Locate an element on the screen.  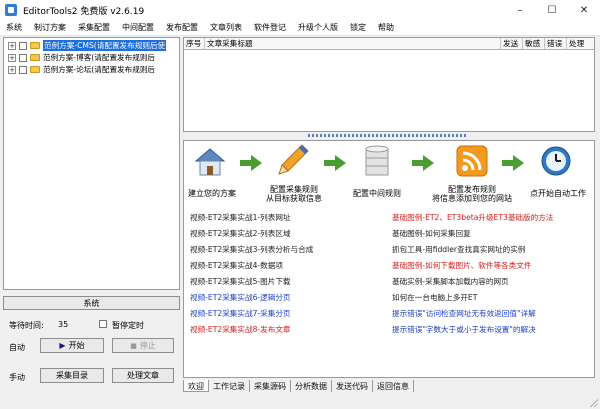
step-start-label: 点开始自动工作 is located at coordinates (558, 193).